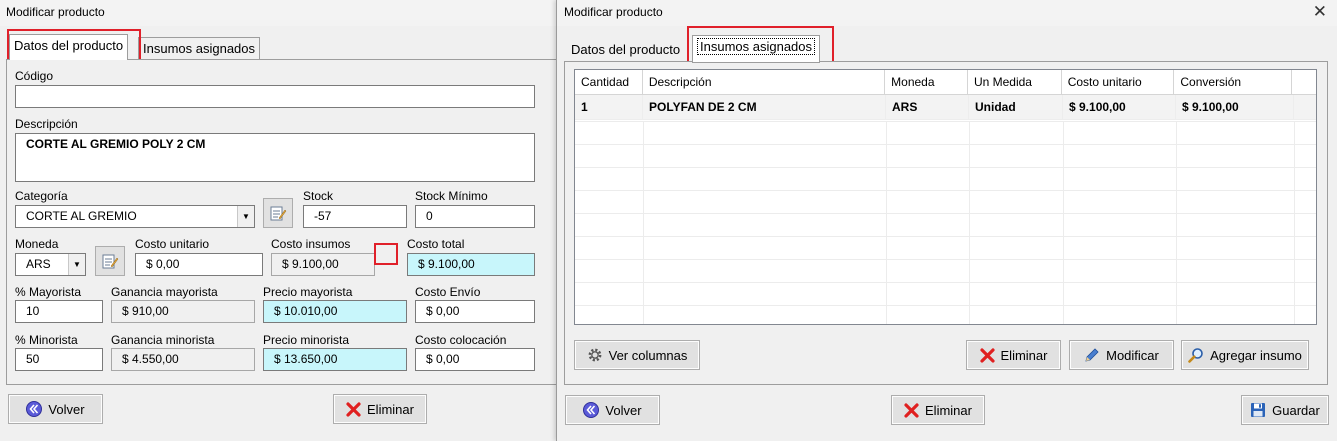  I want to click on costo-envio-input: $ 0,00, so click(475, 311).